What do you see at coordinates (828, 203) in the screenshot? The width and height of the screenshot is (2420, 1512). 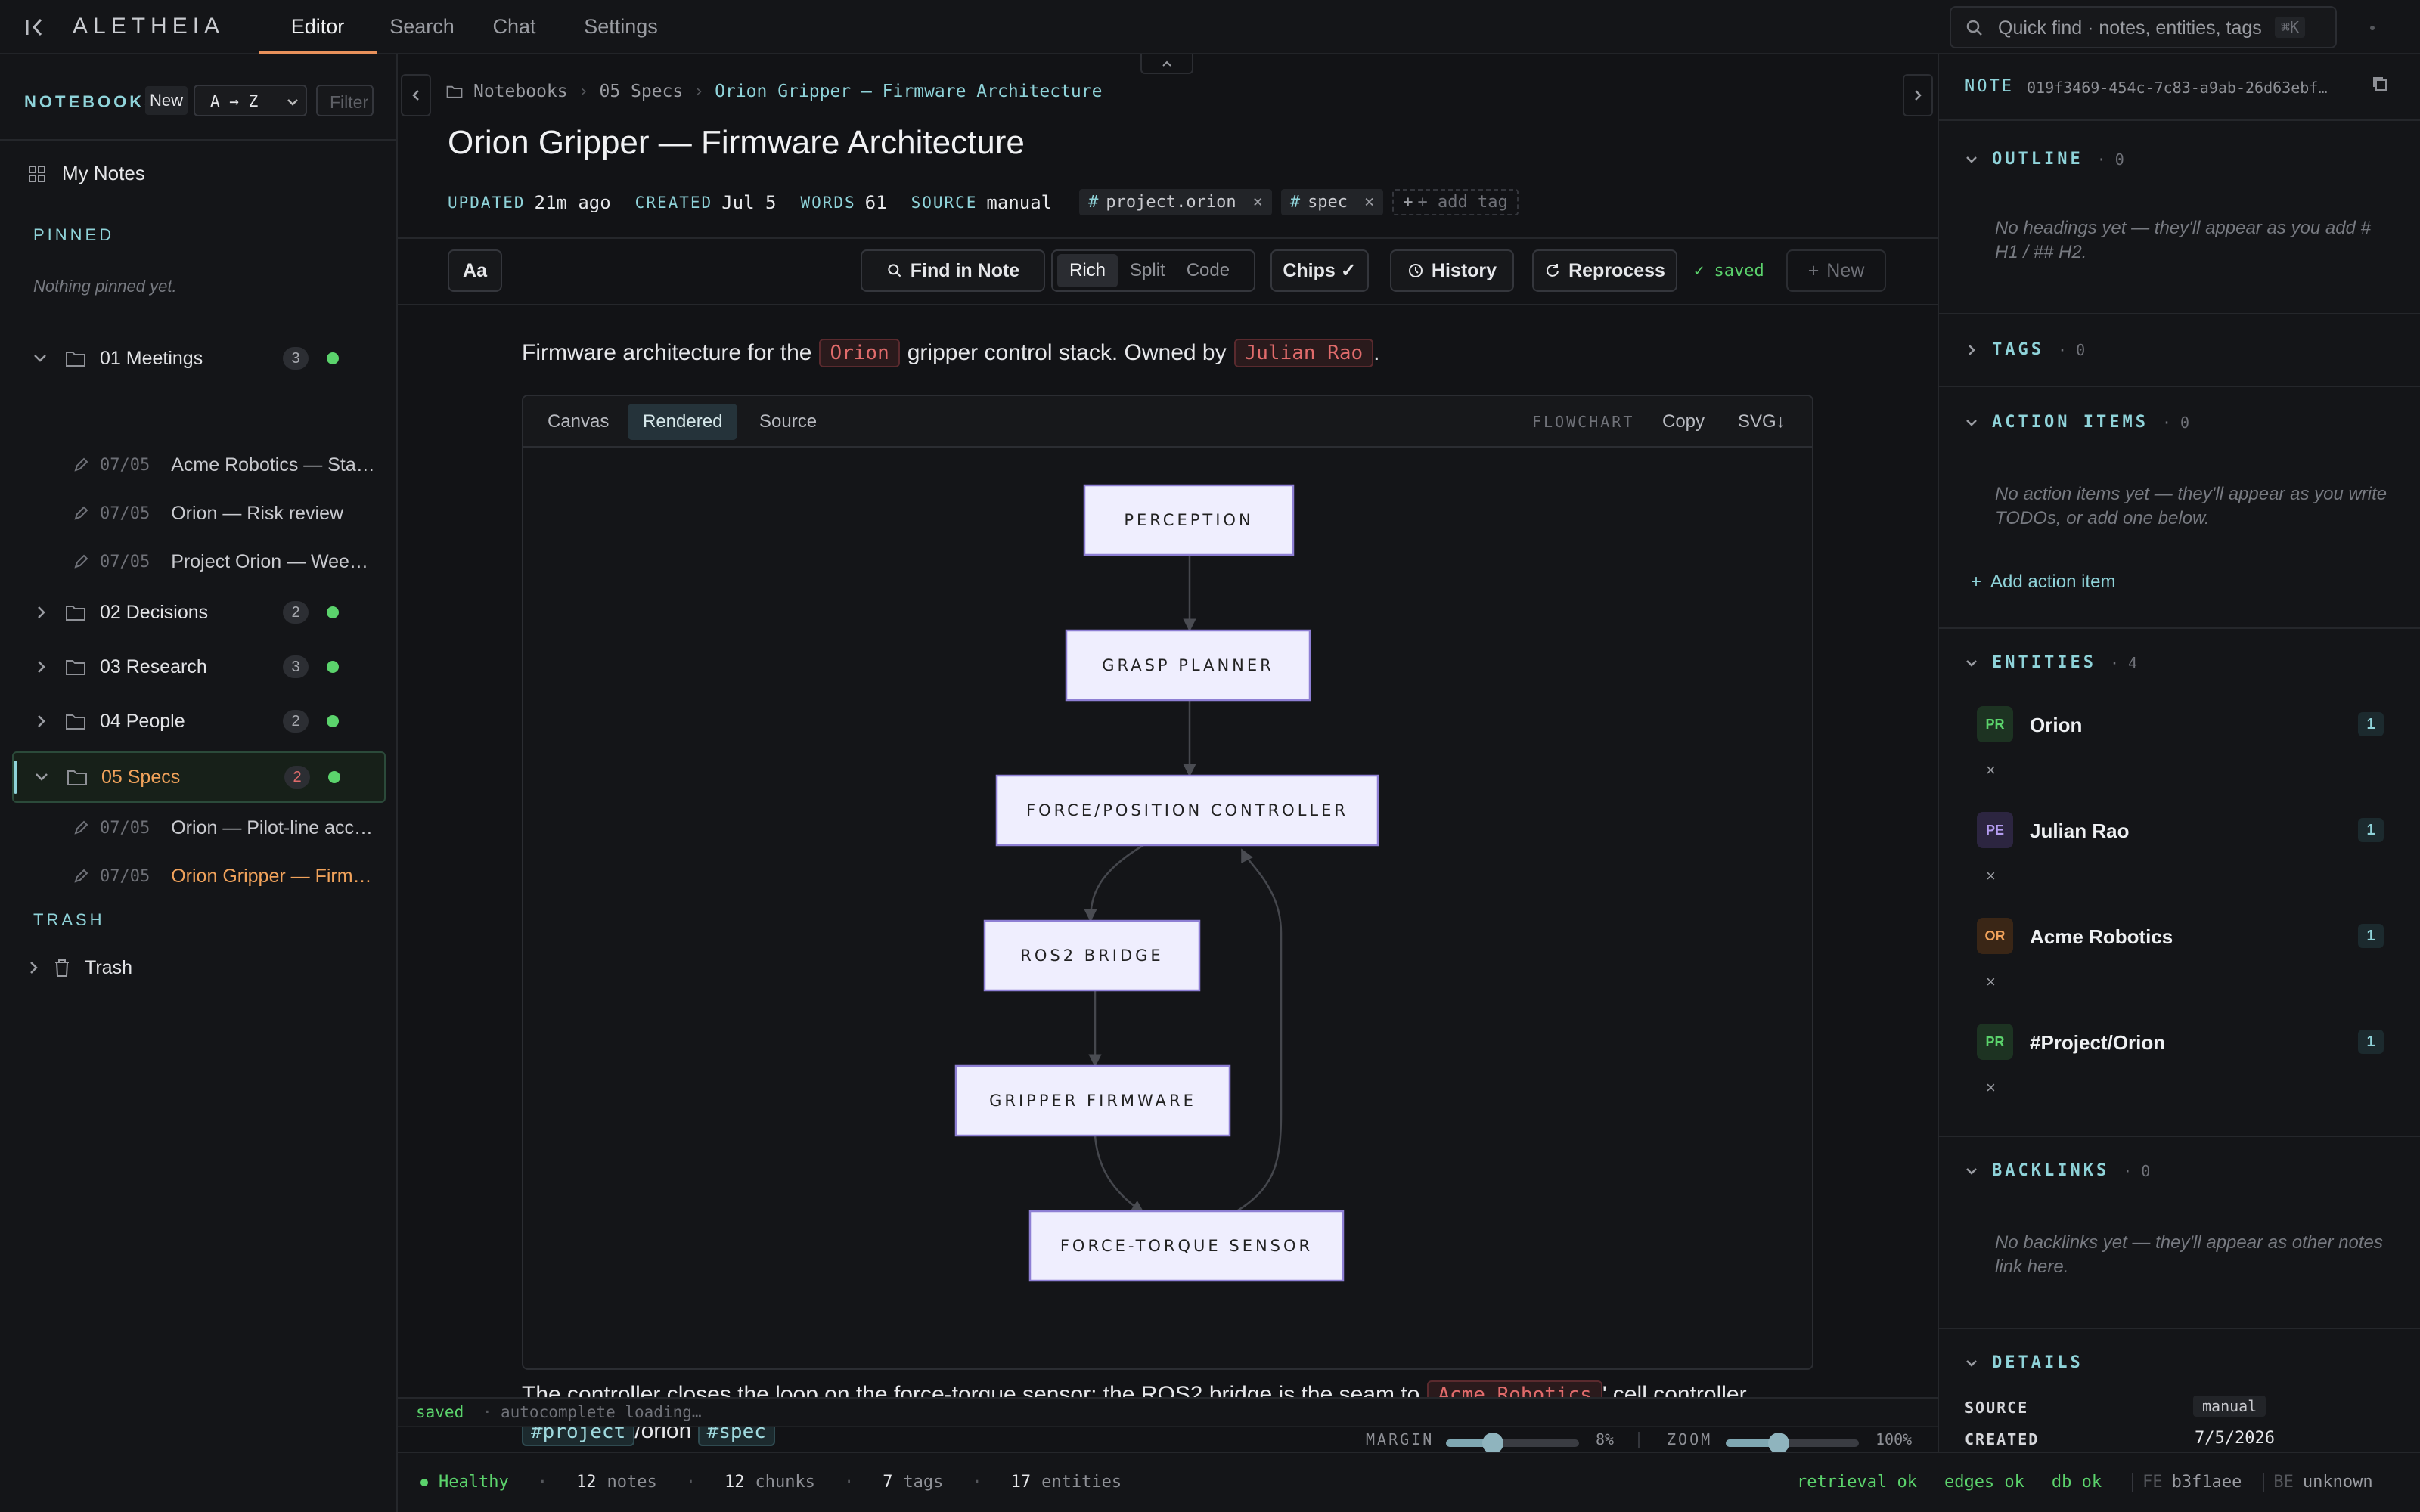 I see `meta-key: WORDS` at bounding box center [828, 203].